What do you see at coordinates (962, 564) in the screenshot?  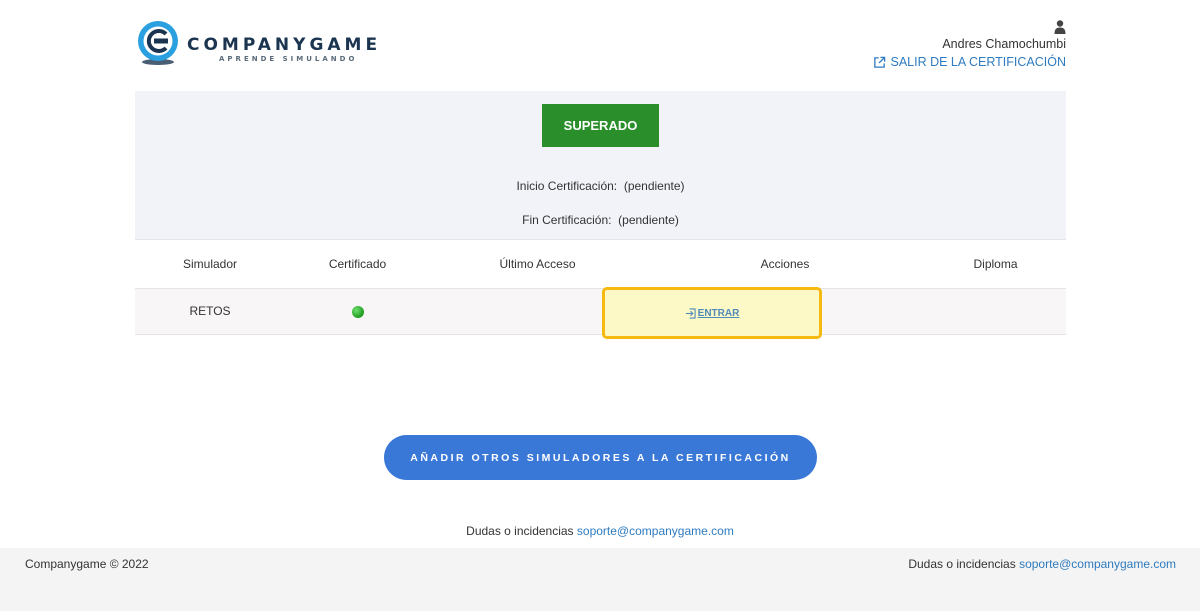 I see `footer-support-label: Dudas o incidencias` at bounding box center [962, 564].